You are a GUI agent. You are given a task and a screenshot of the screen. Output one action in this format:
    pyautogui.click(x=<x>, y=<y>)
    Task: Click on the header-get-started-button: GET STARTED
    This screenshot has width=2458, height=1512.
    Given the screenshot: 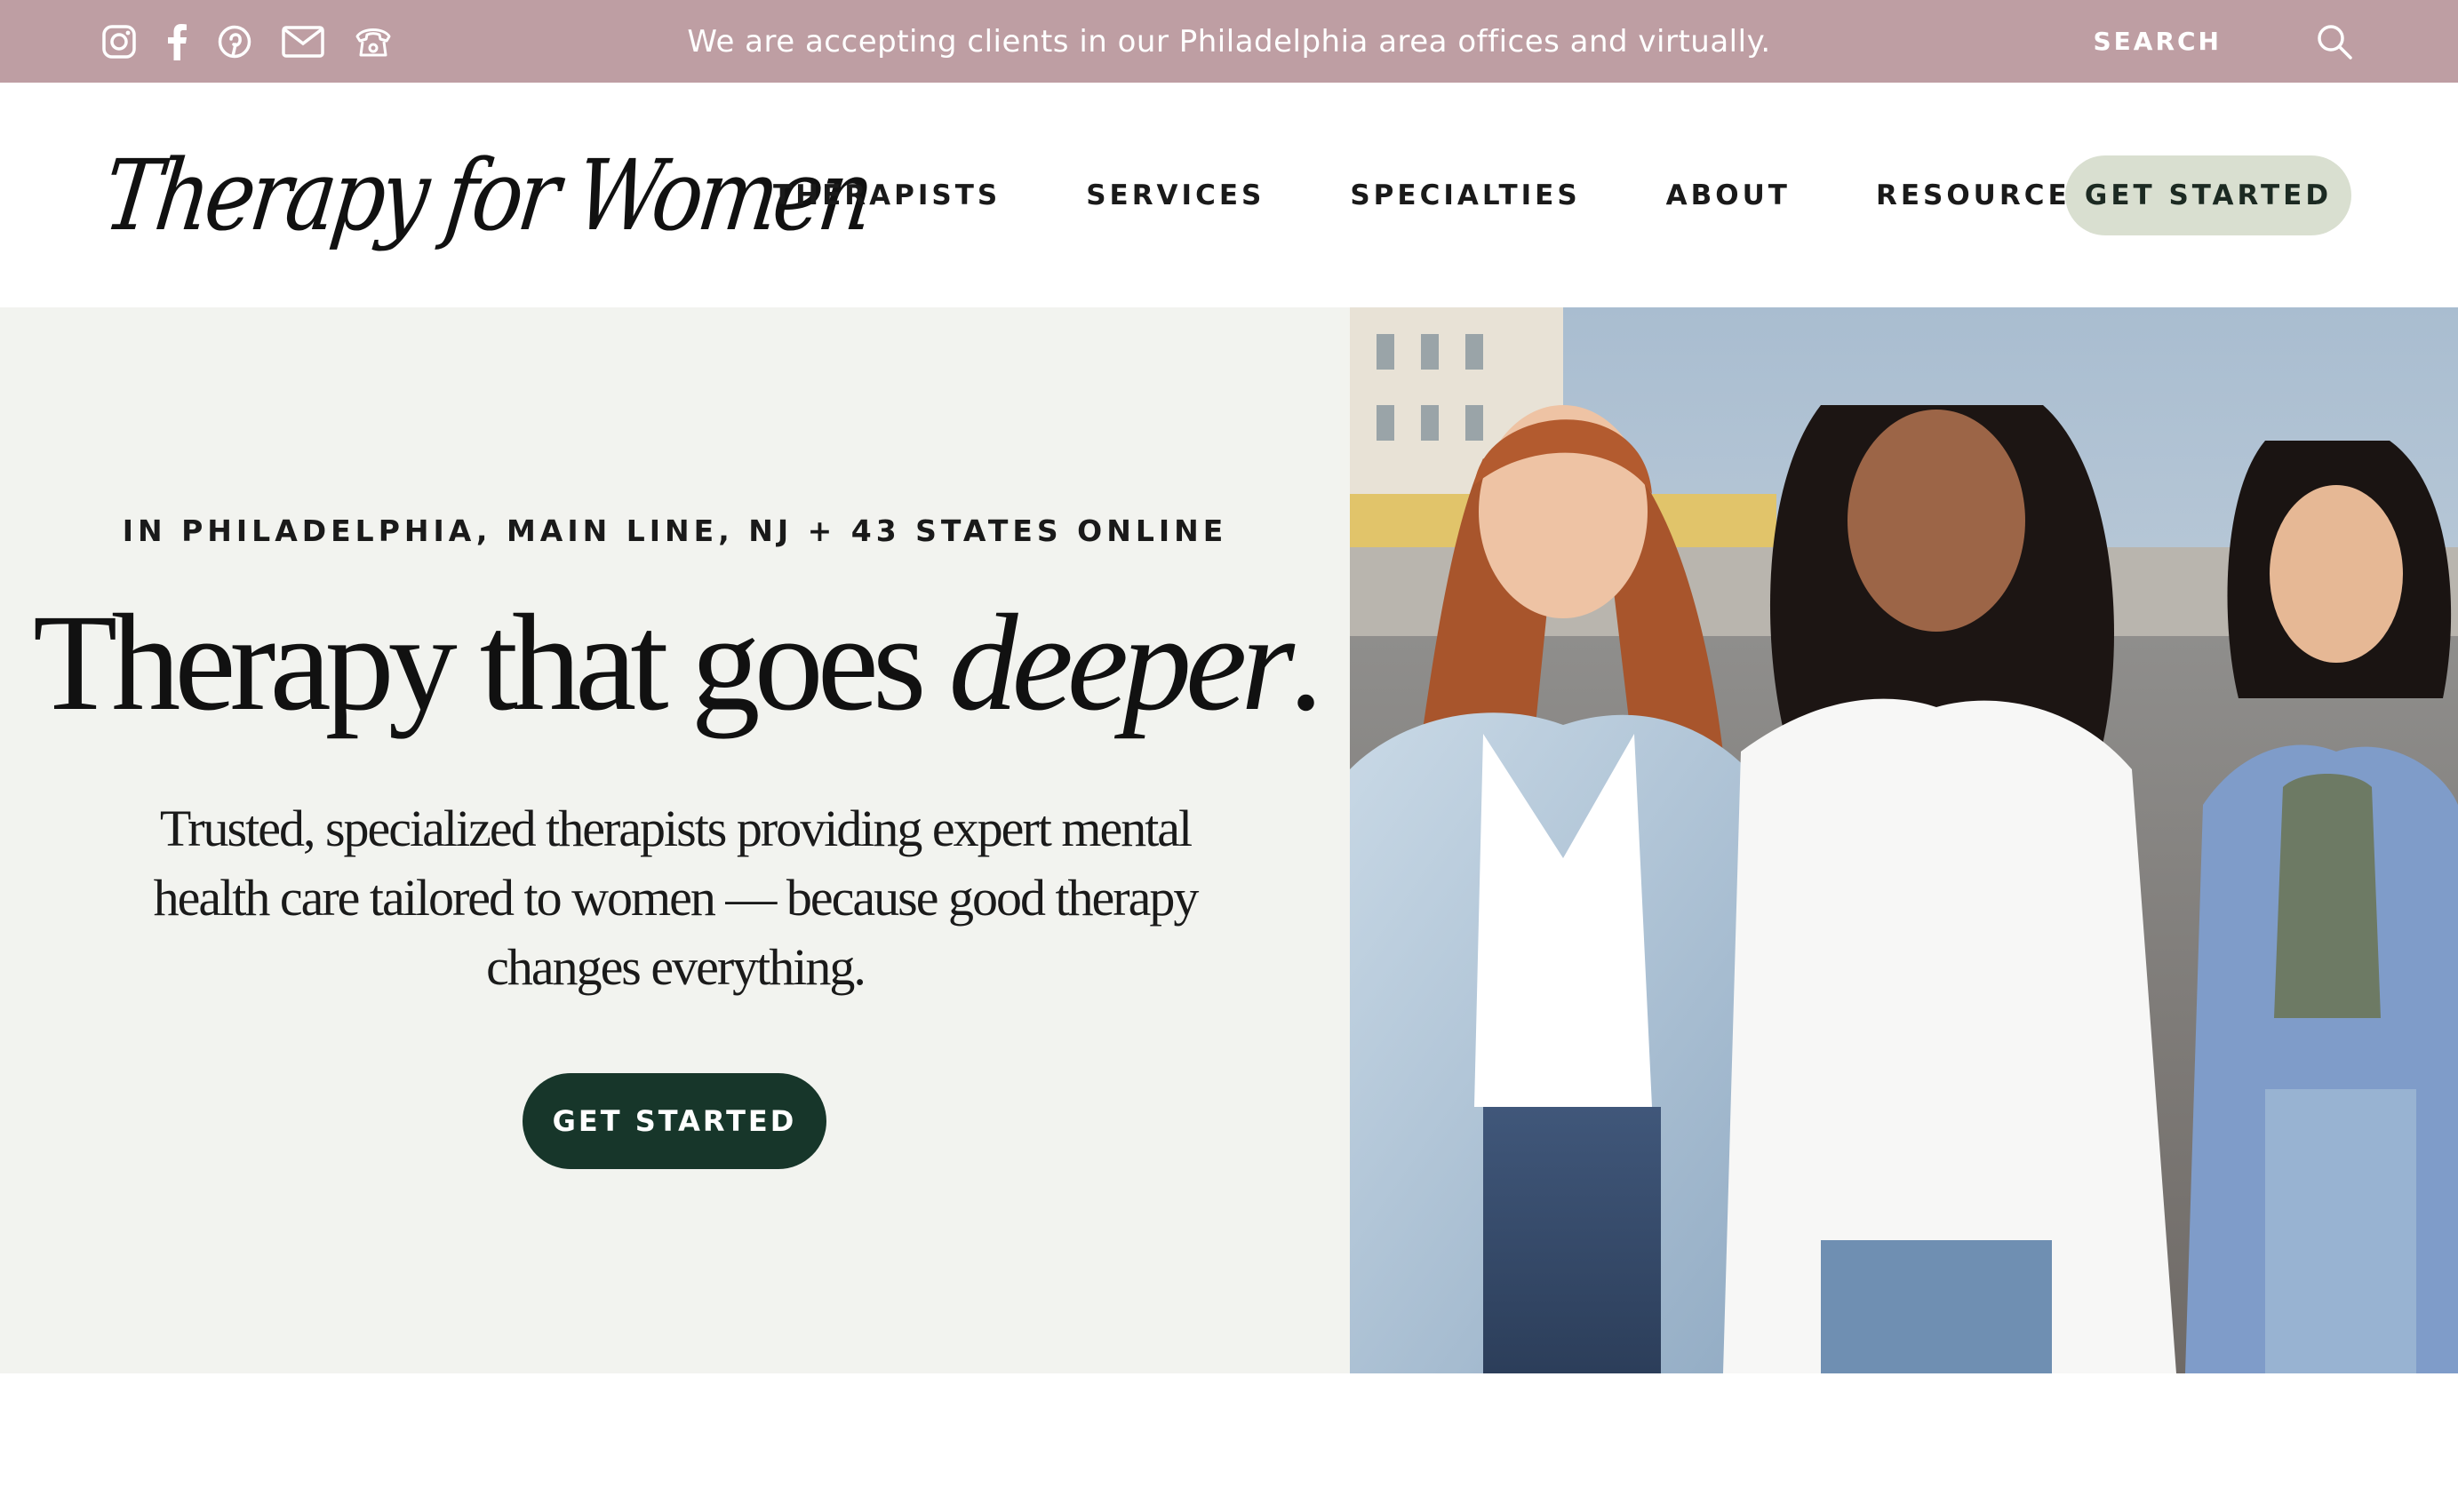 What is the action you would take?
    pyautogui.click(x=2208, y=195)
    